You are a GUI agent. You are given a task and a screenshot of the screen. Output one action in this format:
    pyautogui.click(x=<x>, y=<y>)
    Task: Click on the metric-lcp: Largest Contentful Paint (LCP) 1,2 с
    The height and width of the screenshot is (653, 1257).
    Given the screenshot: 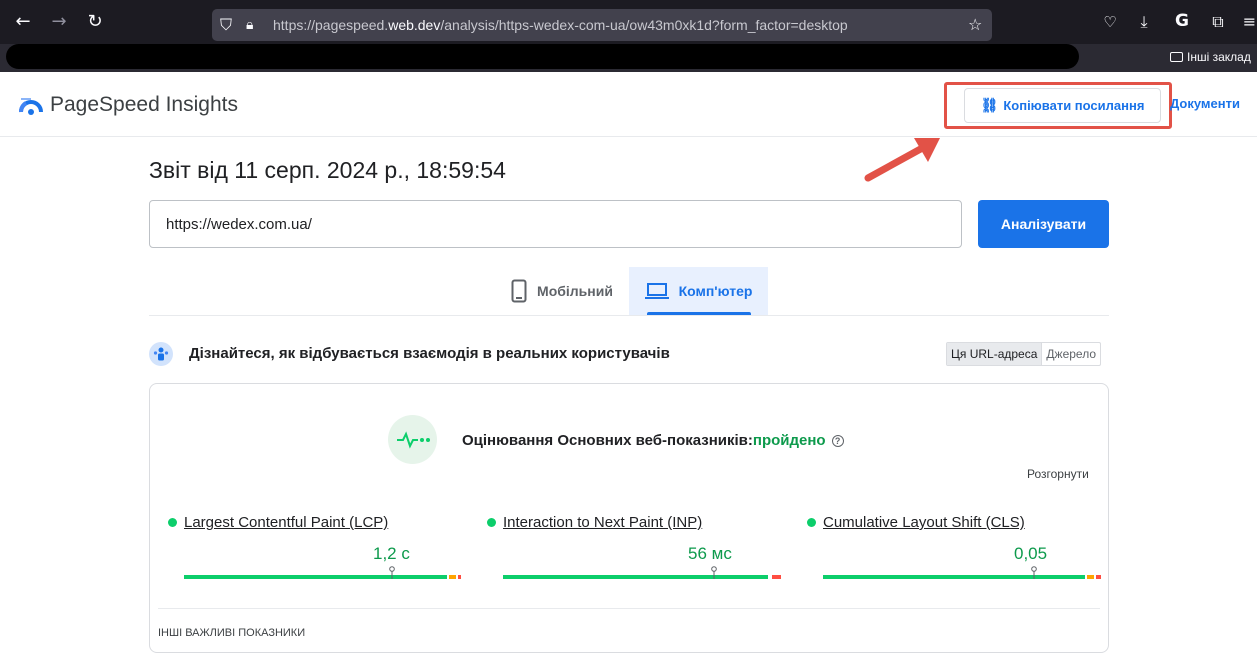 What is the action you would take?
    pyautogui.click(x=314, y=549)
    